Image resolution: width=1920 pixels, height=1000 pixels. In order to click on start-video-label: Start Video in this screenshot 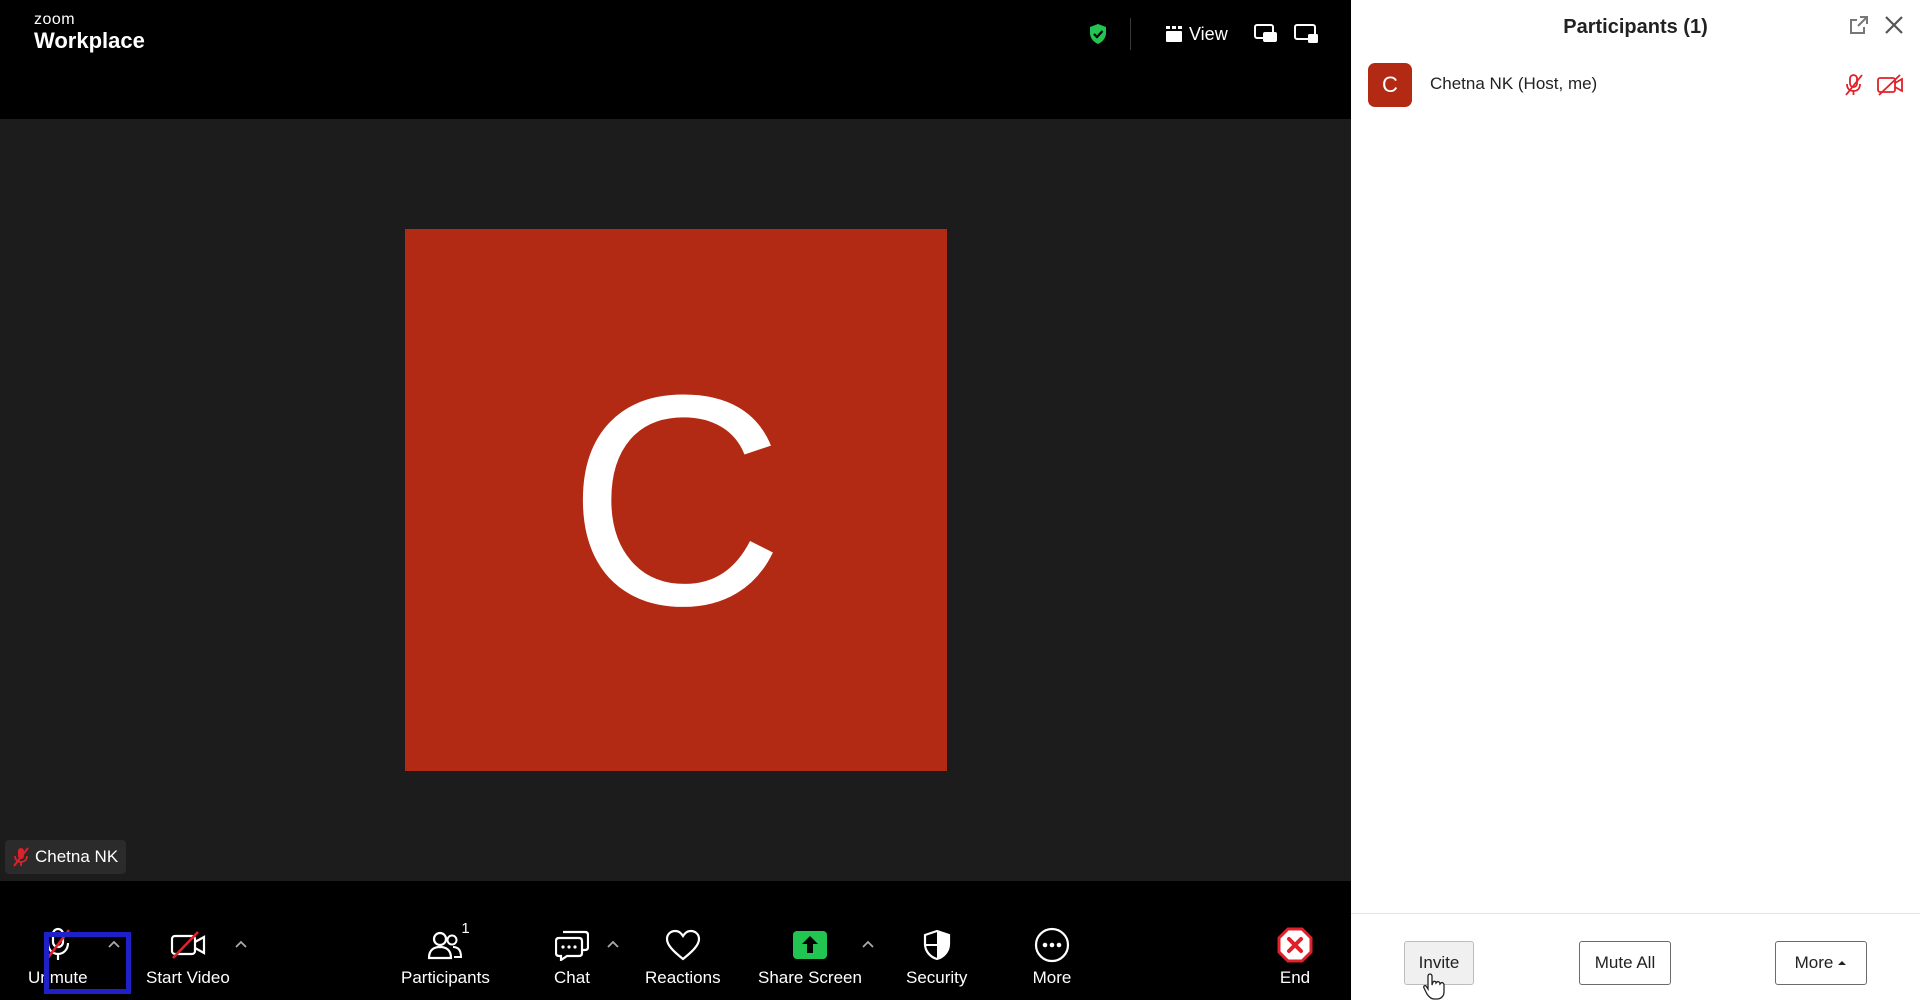, I will do `click(188, 977)`.